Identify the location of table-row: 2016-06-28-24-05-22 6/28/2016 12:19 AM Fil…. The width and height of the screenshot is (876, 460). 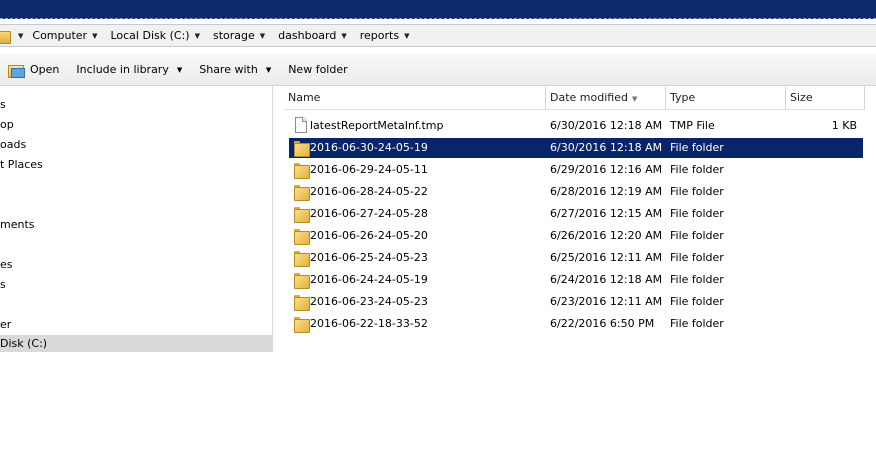
(576, 192).